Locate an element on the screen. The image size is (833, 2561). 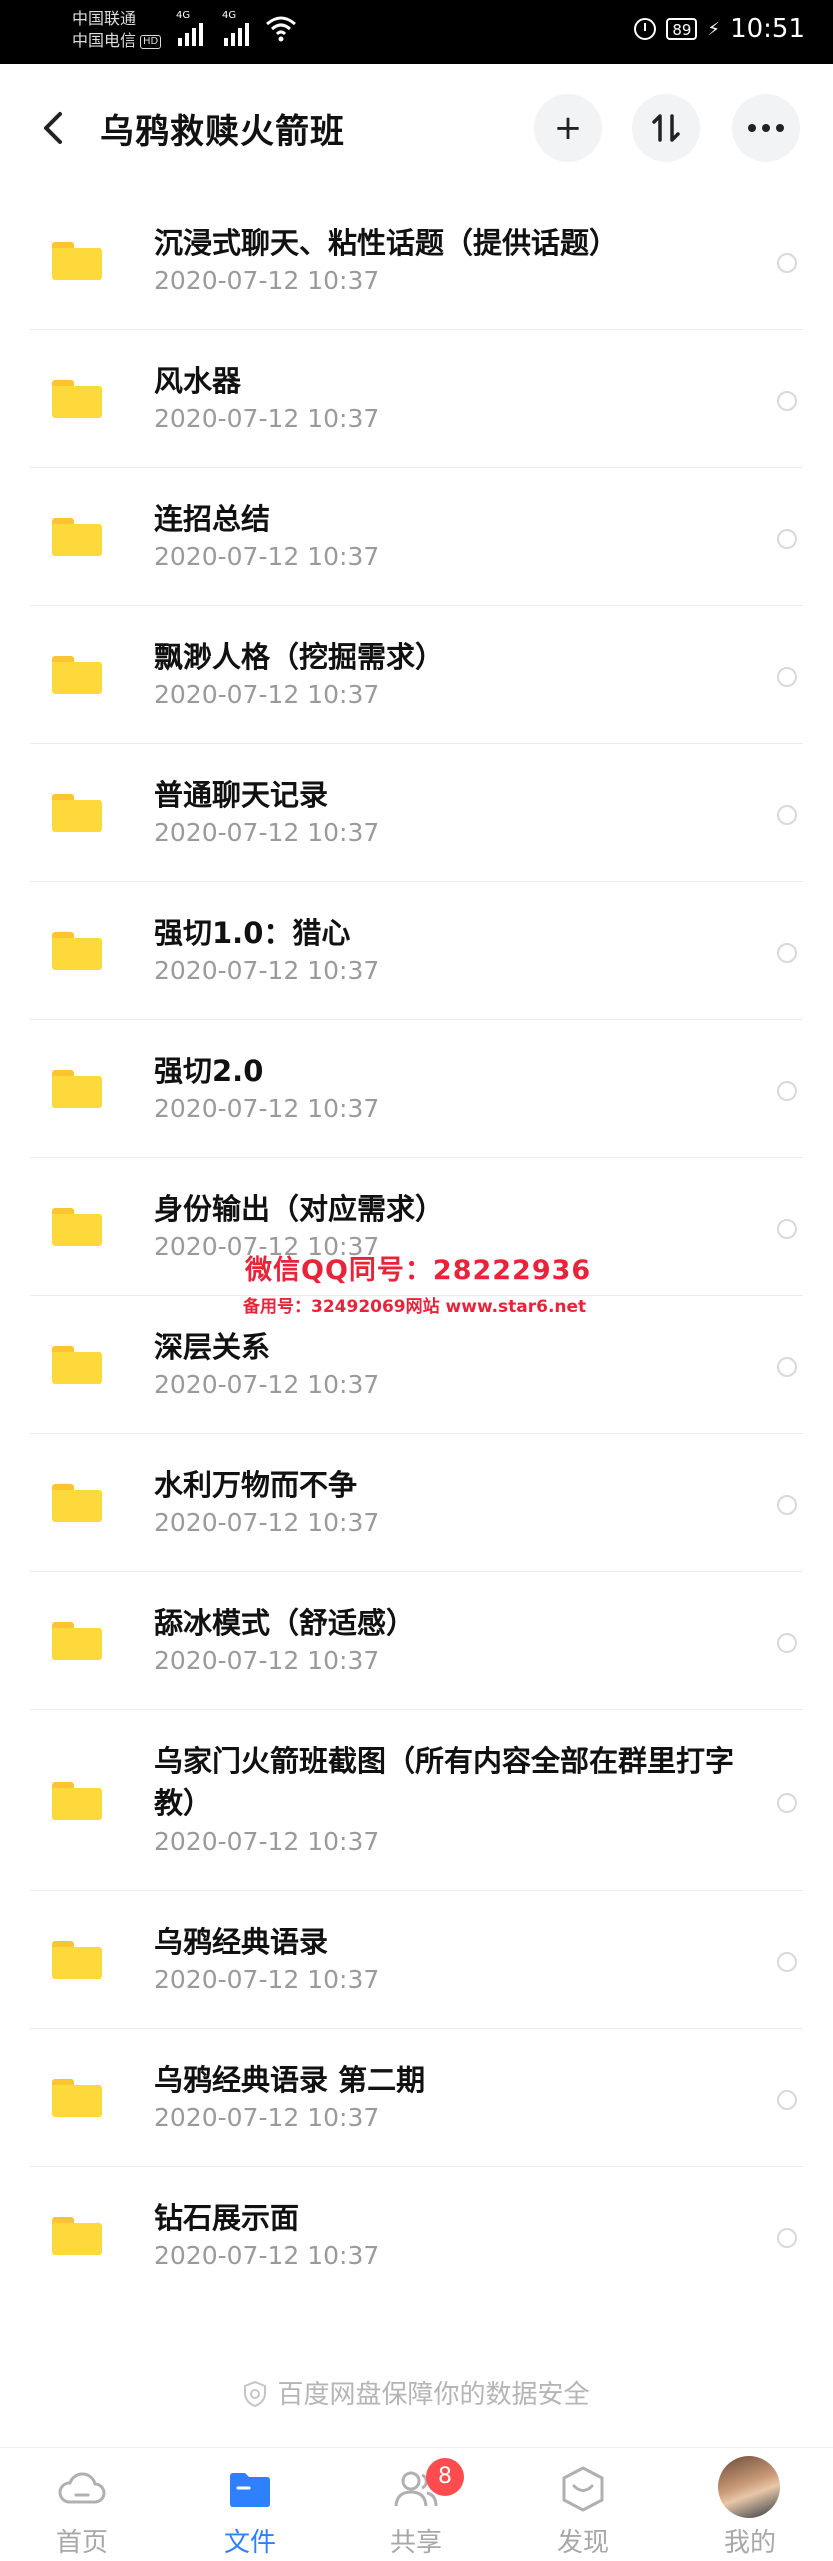
file-row: 钻石展示面 2020-07-12 10:37 is located at coordinates (416, 2236).